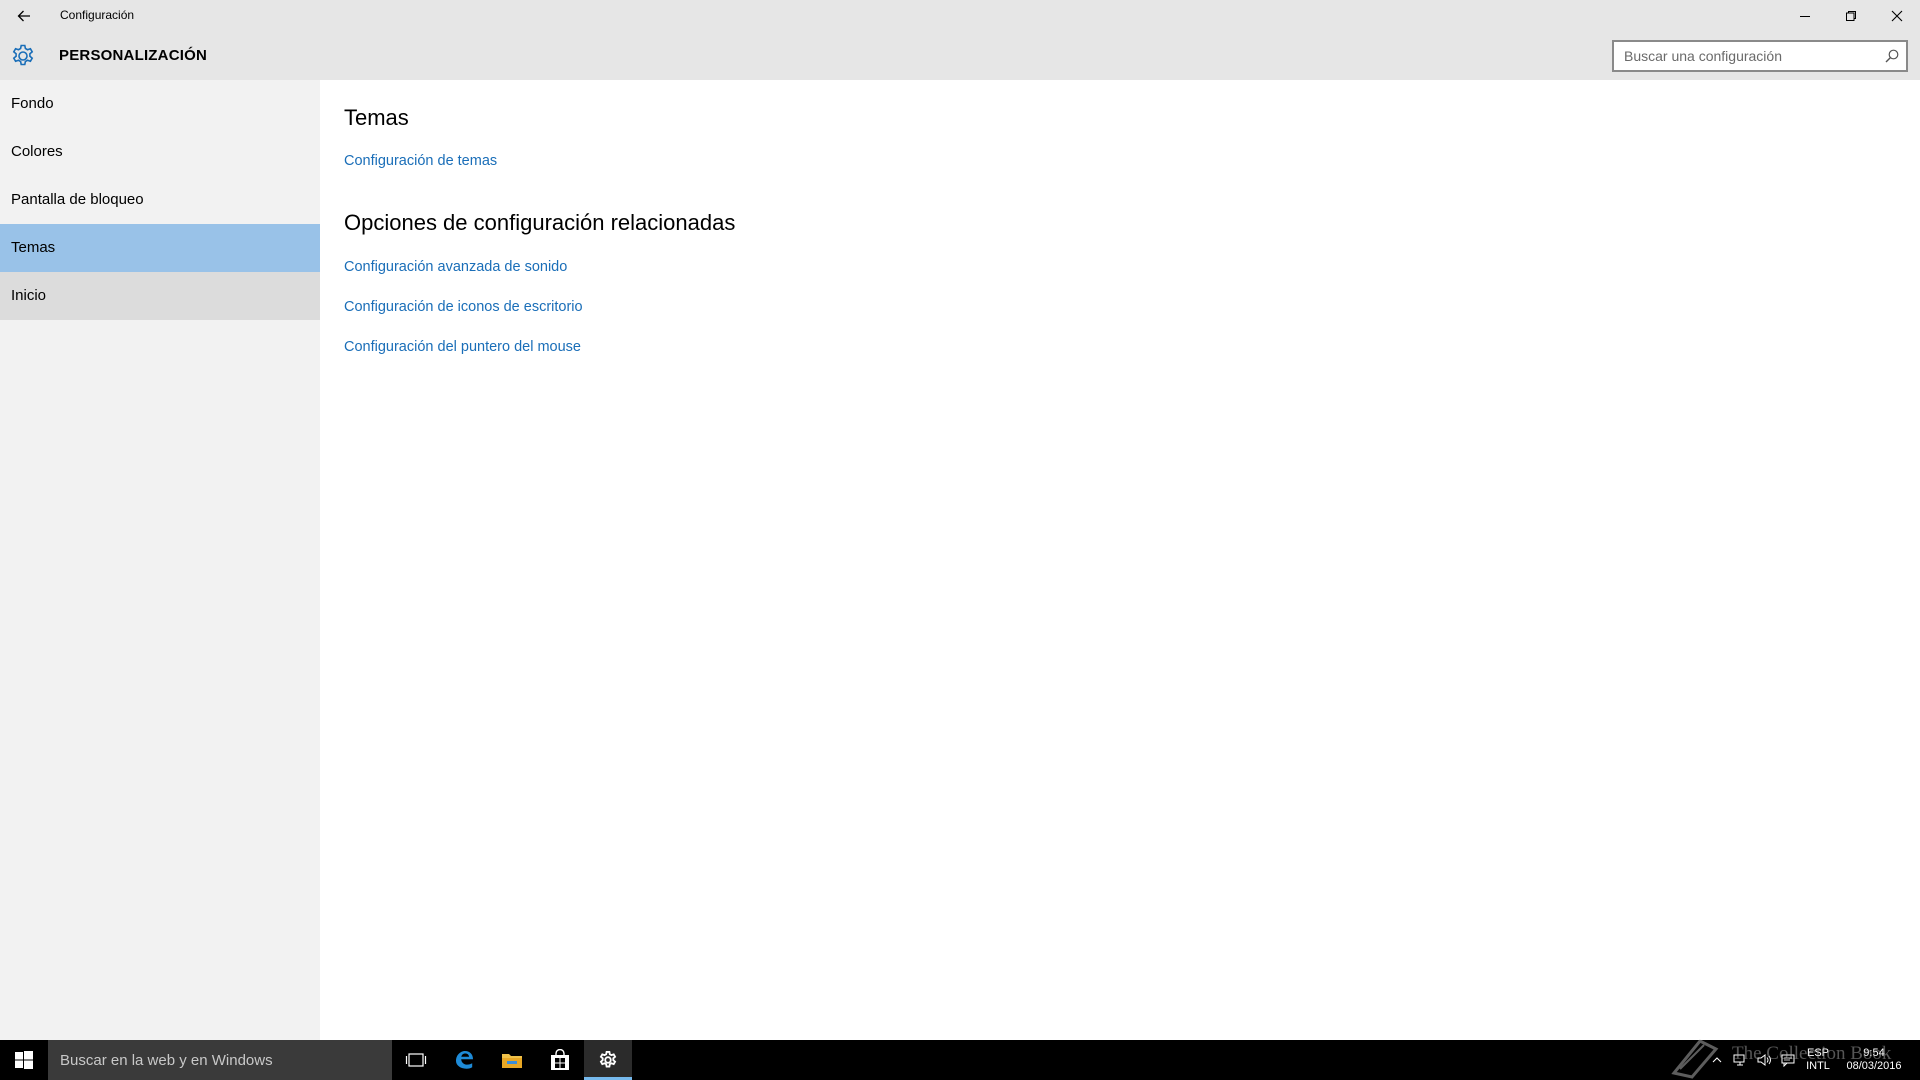  I want to click on keyboard-layout: INTL, so click(1818, 1066).